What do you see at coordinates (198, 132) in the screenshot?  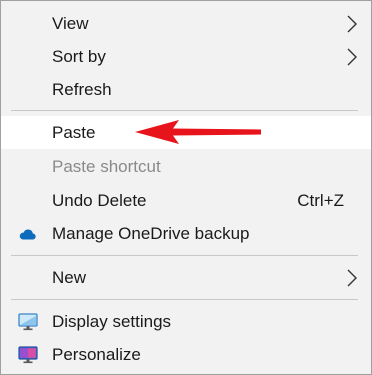 I see `red-arrow-annotation` at bounding box center [198, 132].